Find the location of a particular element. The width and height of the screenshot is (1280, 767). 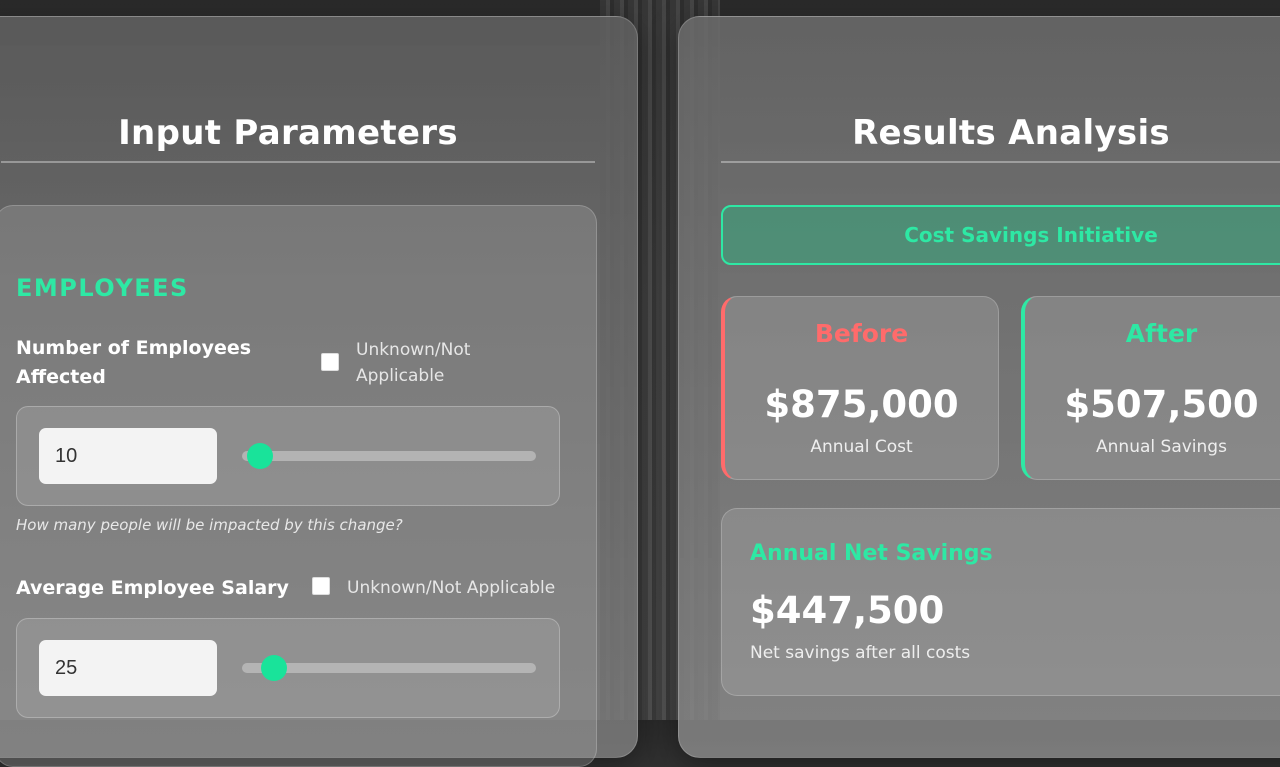

salary-number-input: 25 is located at coordinates (128, 668).